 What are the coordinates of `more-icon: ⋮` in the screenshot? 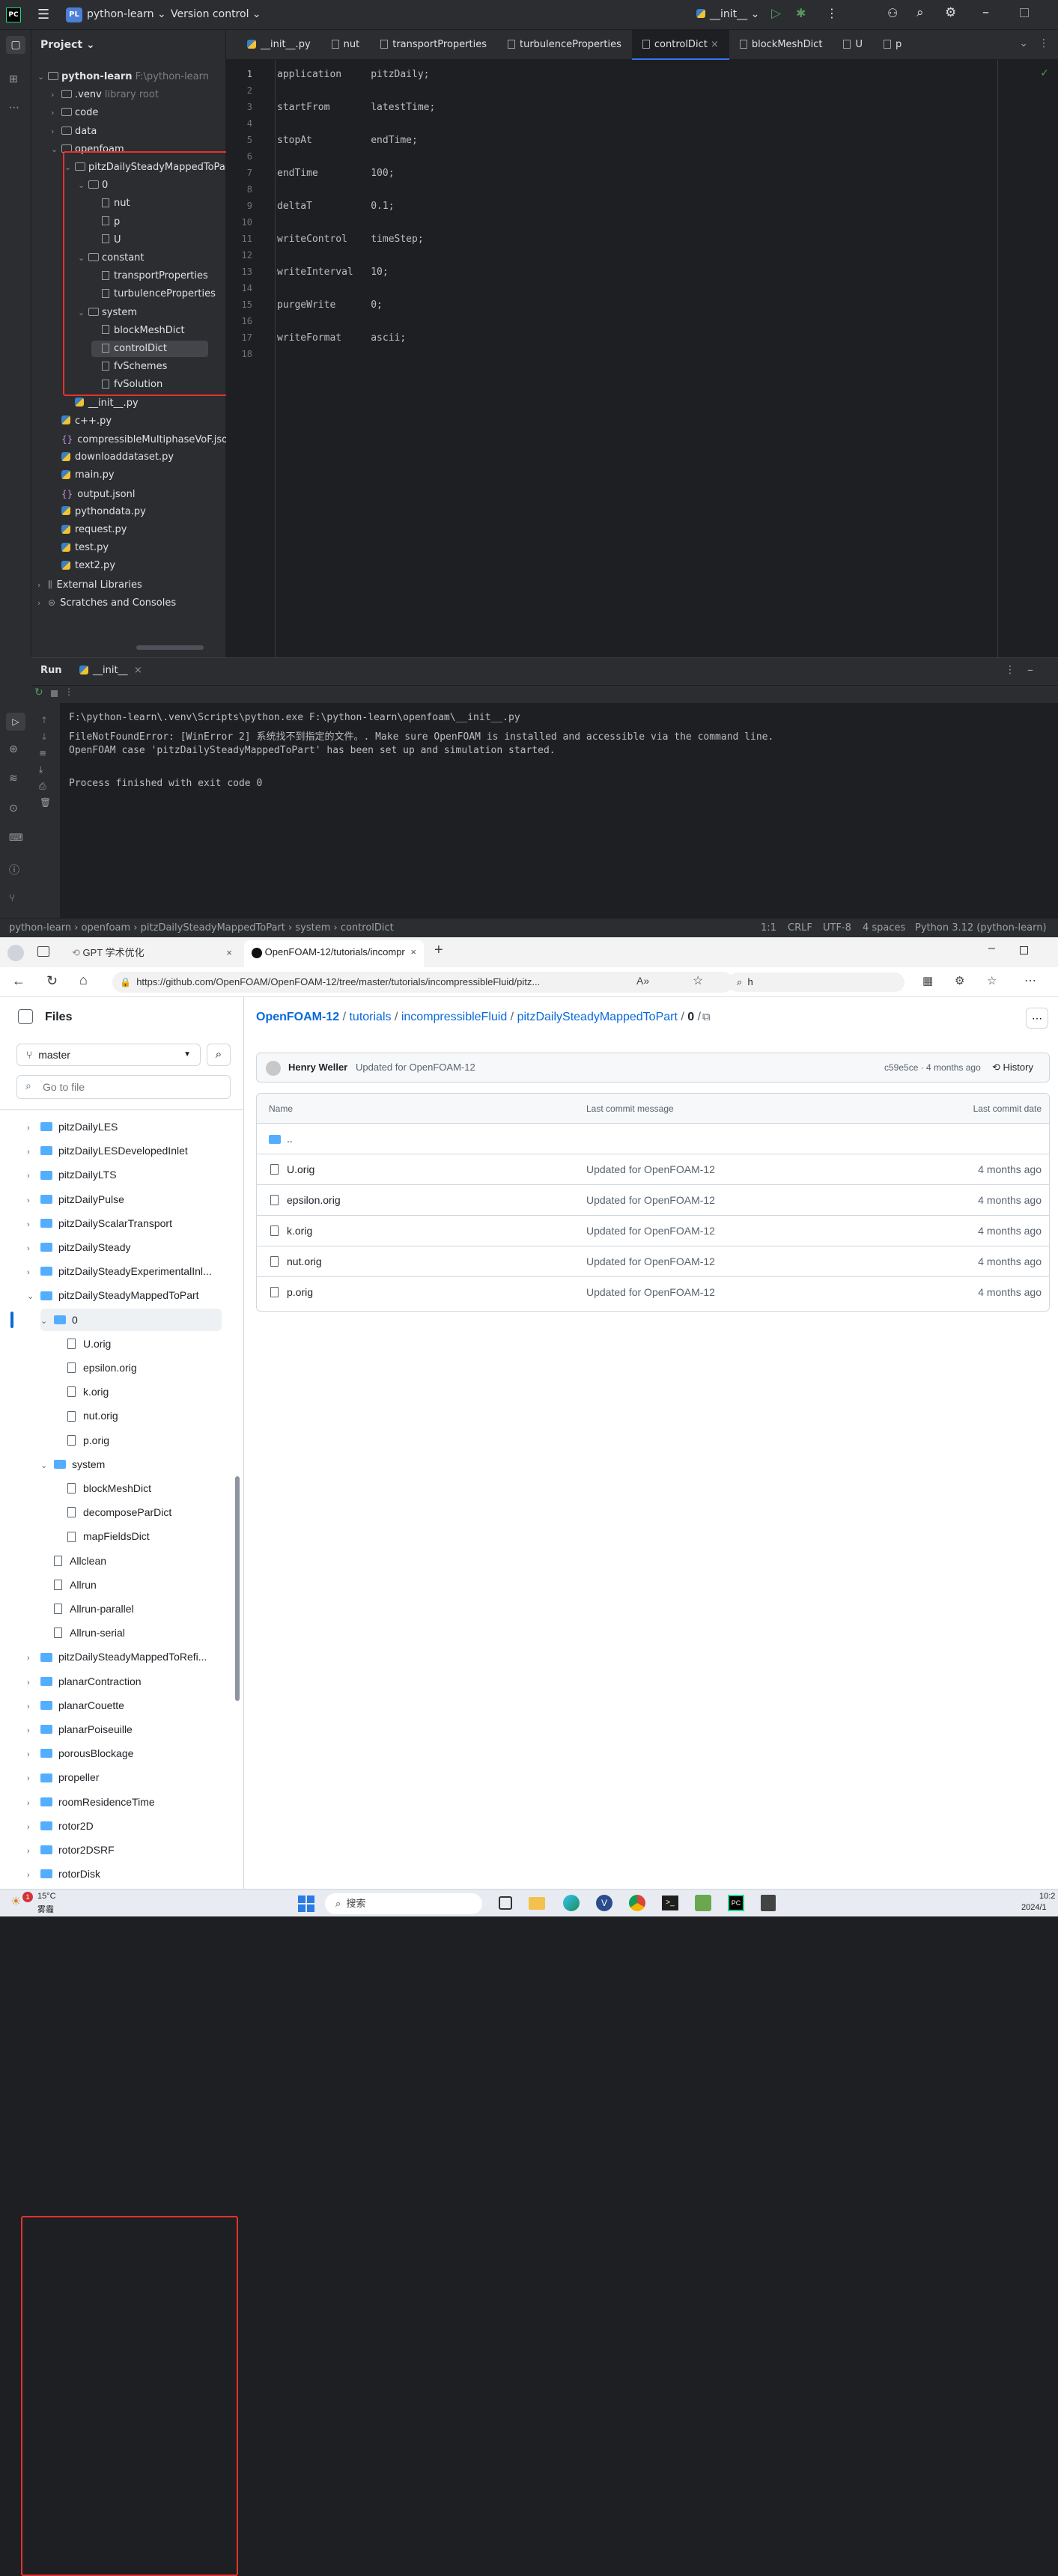 It's located at (832, 13).